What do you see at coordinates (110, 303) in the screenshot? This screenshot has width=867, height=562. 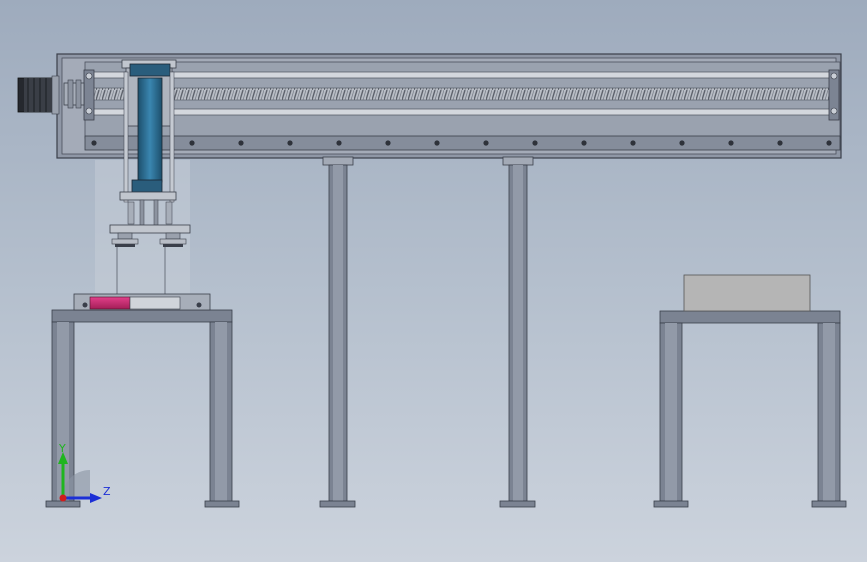 I see `workpiece-magenta` at bounding box center [110, 303].